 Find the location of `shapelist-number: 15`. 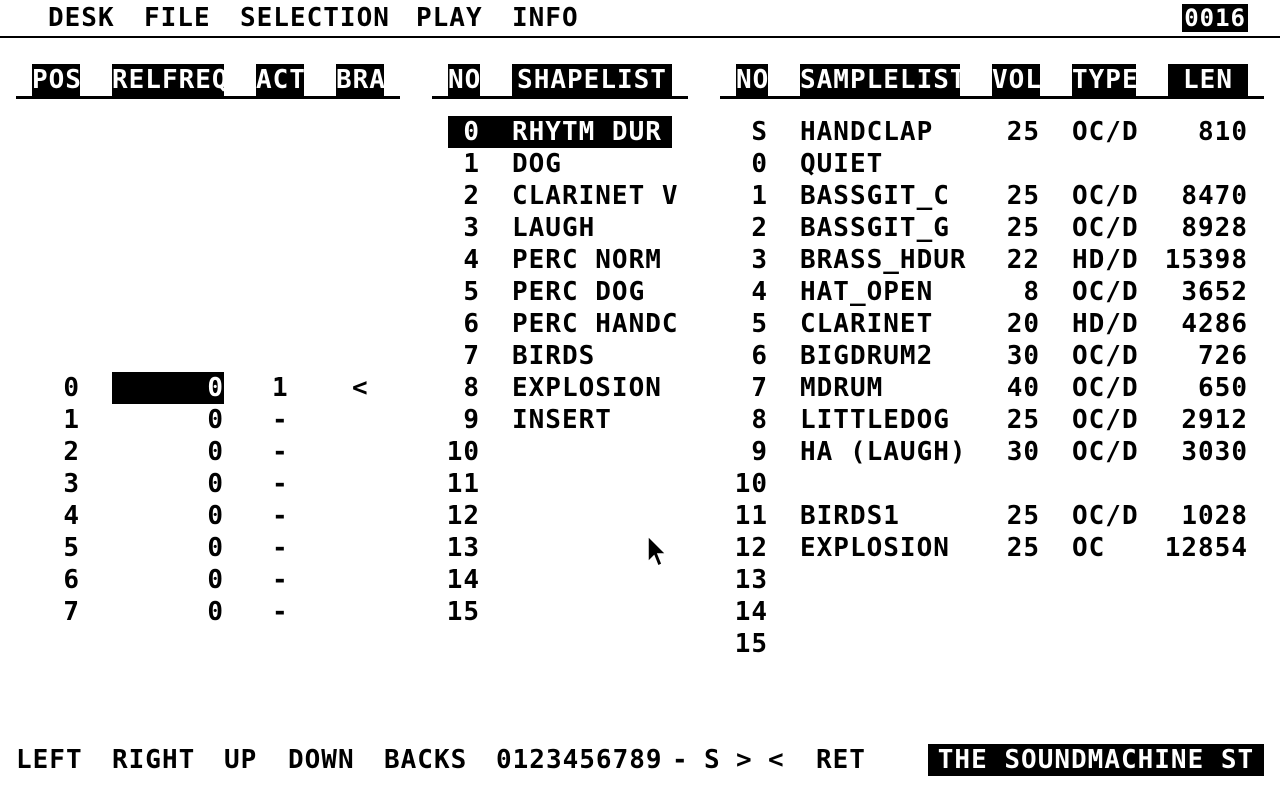

shapelist-number: 15 is located at coordinates (456, 612).